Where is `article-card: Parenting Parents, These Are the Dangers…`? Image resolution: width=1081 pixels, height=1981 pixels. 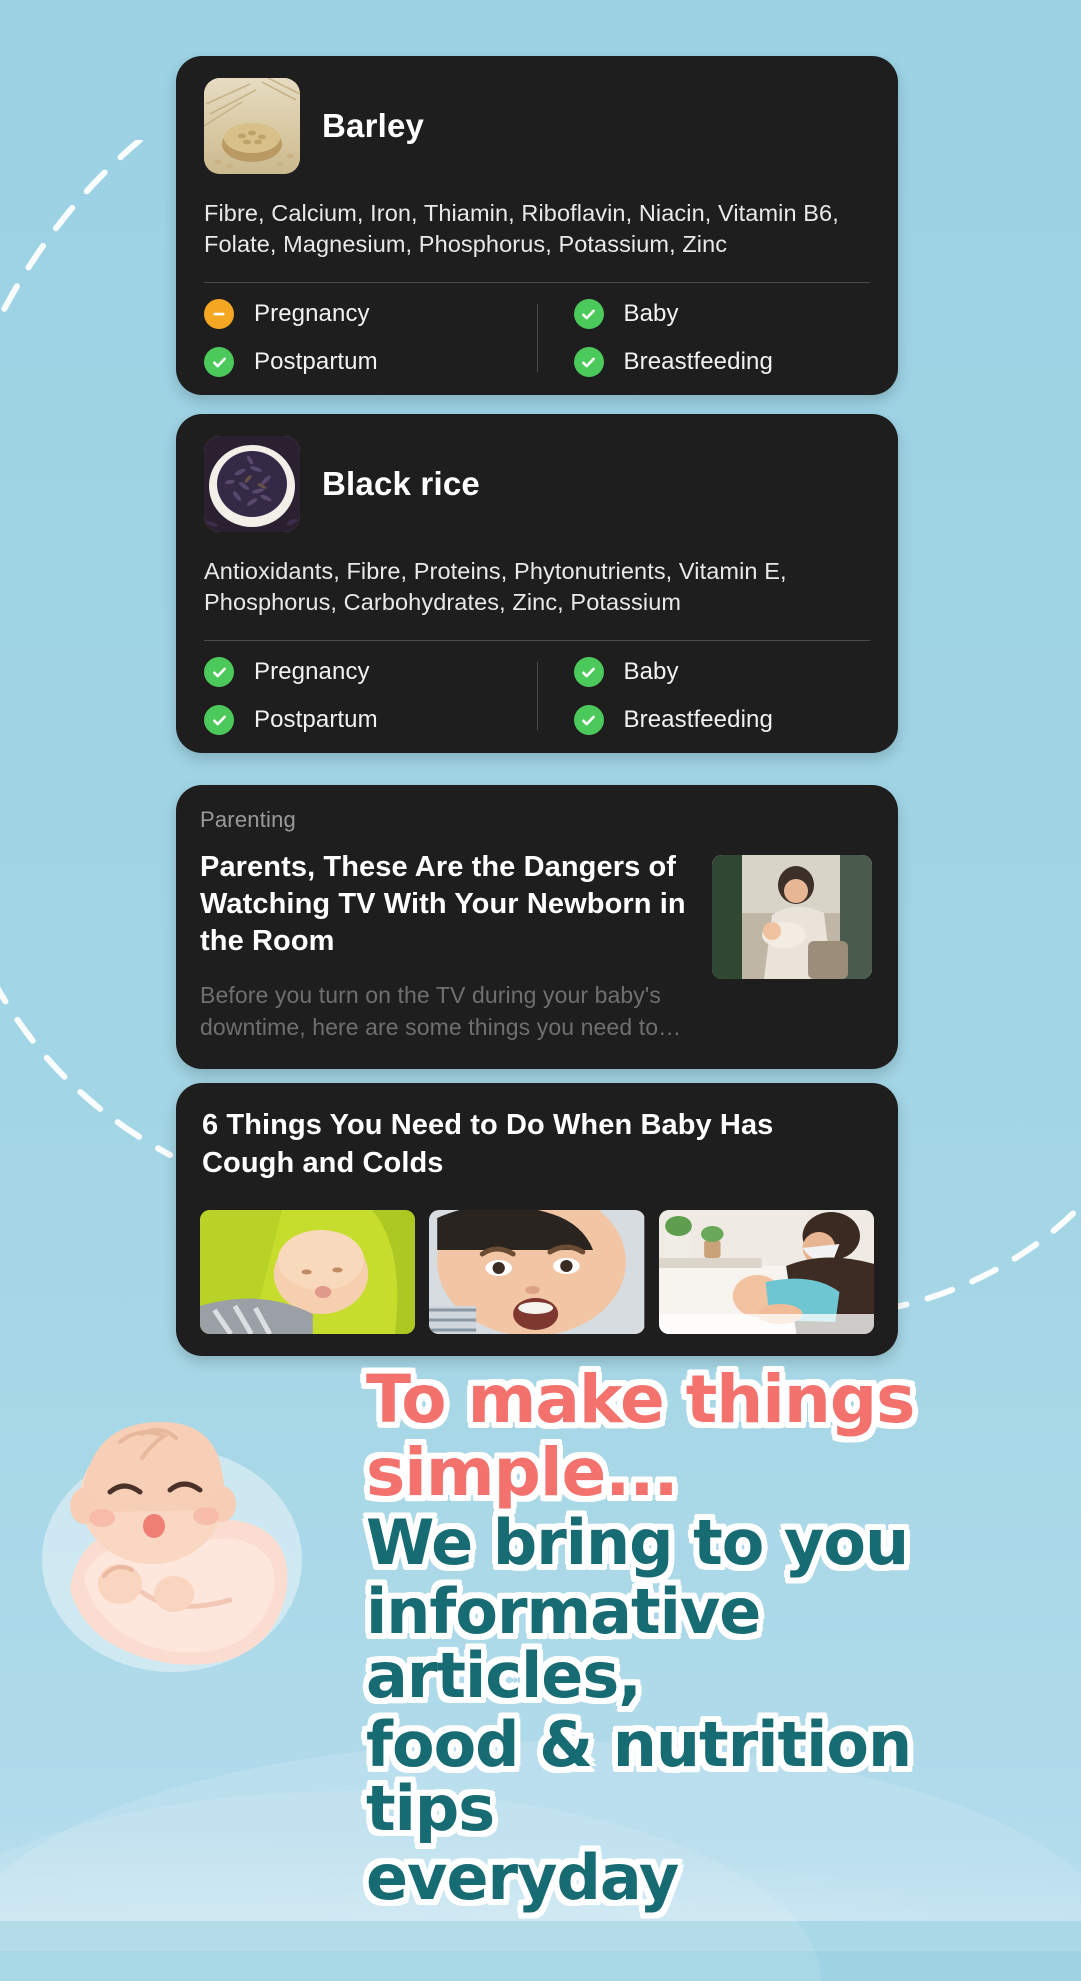
article-card: Parenting Parents, These Are the Dangers… is located at coordinates (537, 927).